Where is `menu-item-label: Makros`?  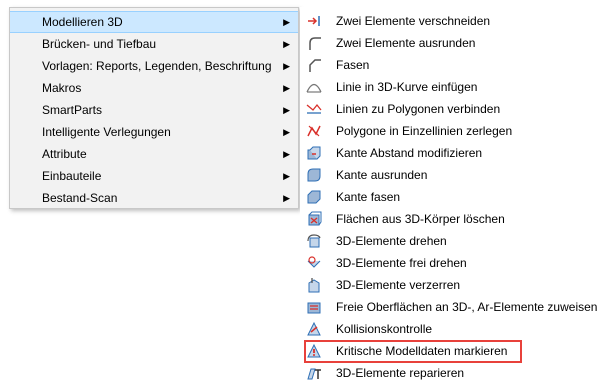
menu-item-label: Makros is located at coordinates (62, 88).